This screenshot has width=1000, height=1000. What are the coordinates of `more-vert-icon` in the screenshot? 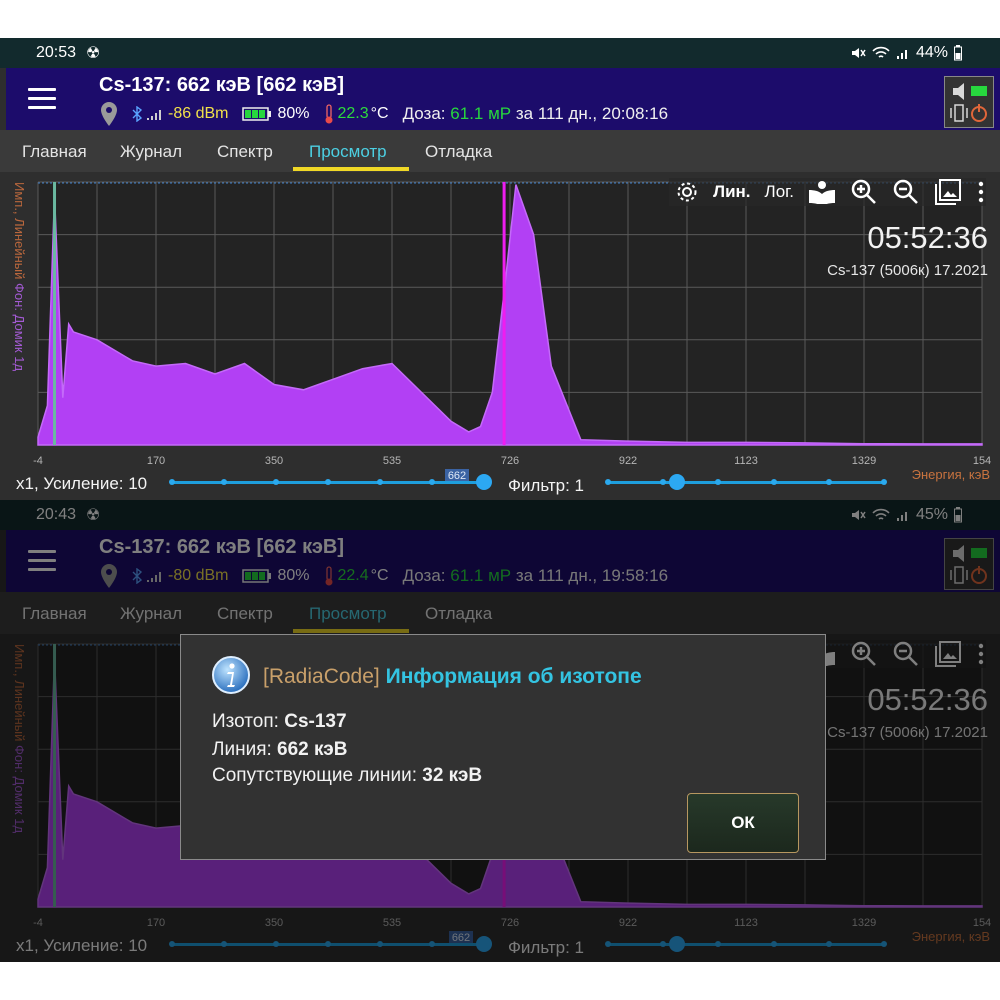 It's located at (981, 192).